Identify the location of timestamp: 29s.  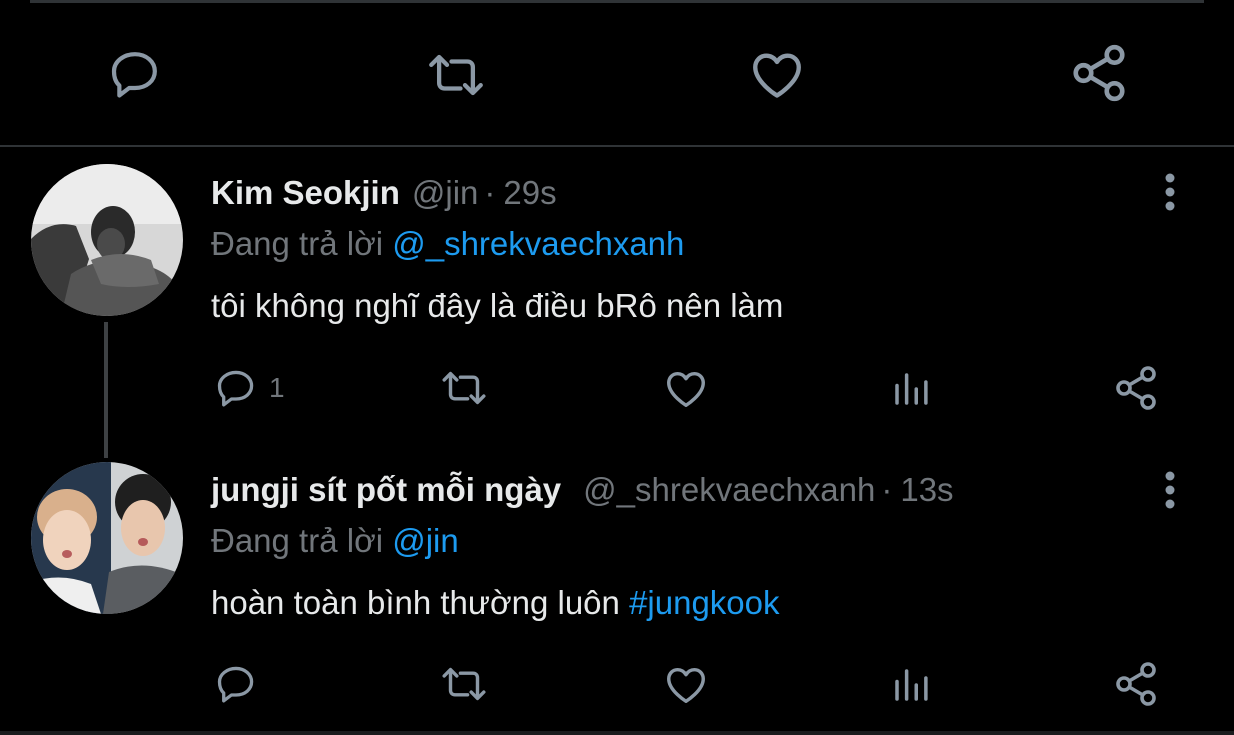
(529, 193).